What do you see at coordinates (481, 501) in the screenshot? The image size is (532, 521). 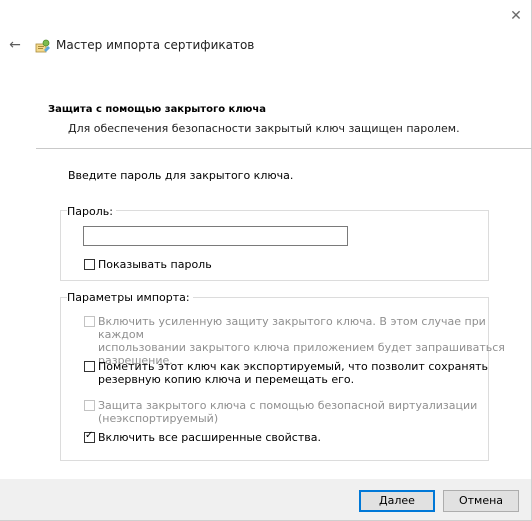 I see `cancel-button: Отмена` at bounding box center [481, 501].